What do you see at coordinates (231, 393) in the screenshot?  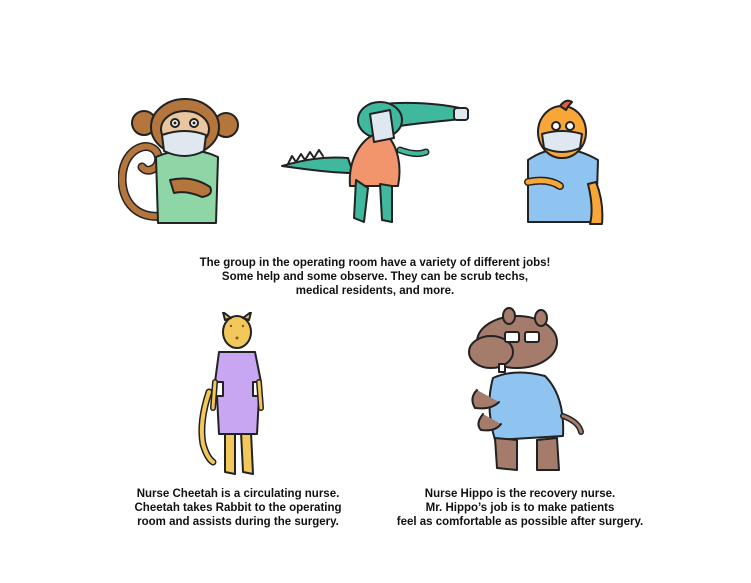 I see `cheetah-illustration` at bounding box center [231, 393].